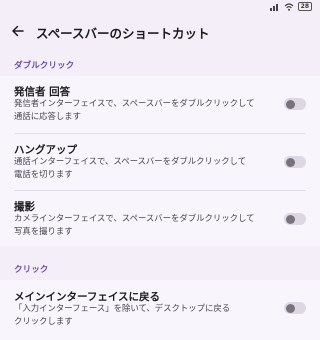 This screenshot has width=320, height=340. What do you see at coordinates (31, 270) in the screenshot?
I see `section-header-click: クリック` at bounding box center [31, 270].